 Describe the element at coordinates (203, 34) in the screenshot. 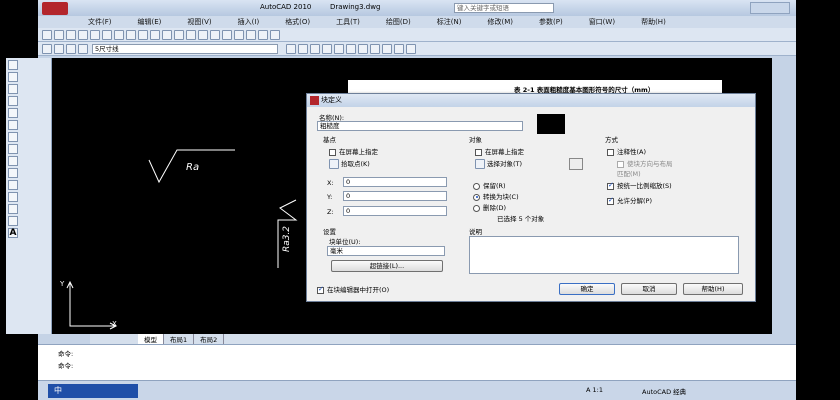

I see `zoom-icon` at that location.